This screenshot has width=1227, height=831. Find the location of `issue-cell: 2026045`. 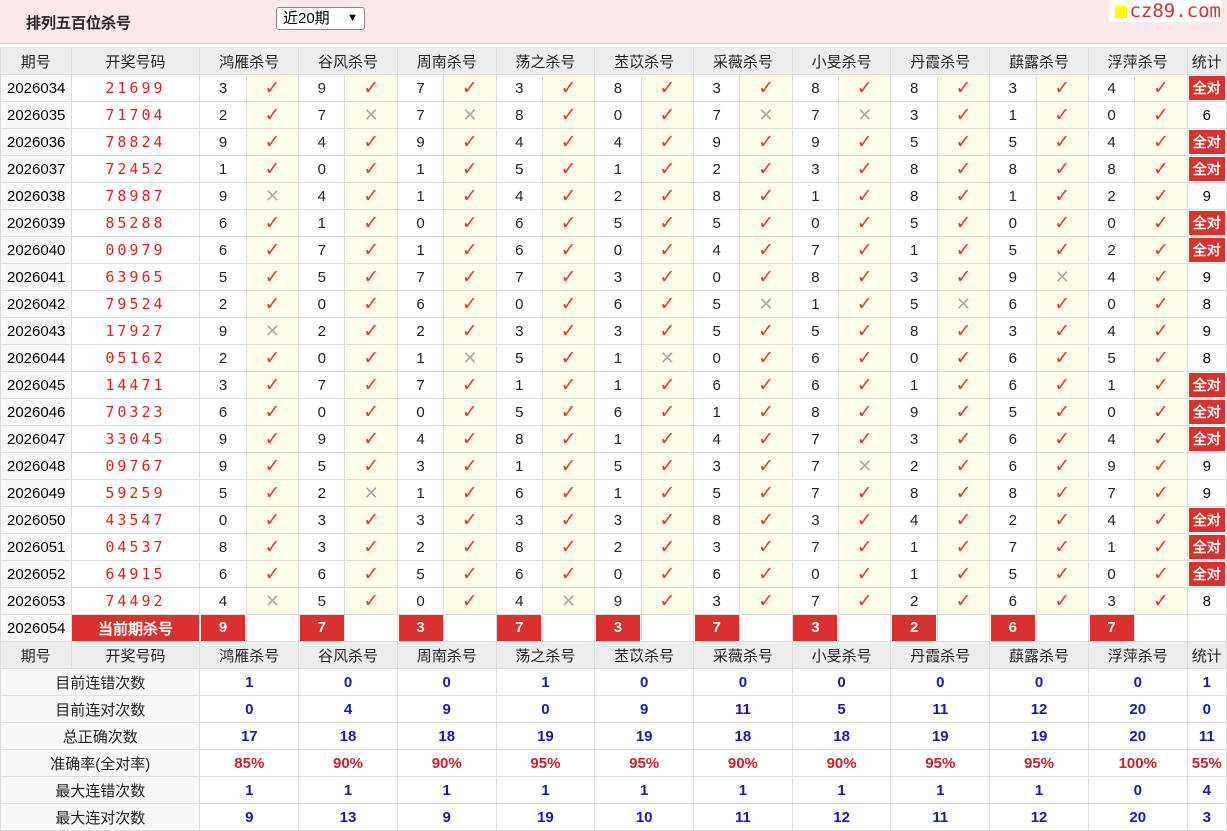

issue-cell: 2026045 is located at coordinates (36, 385).